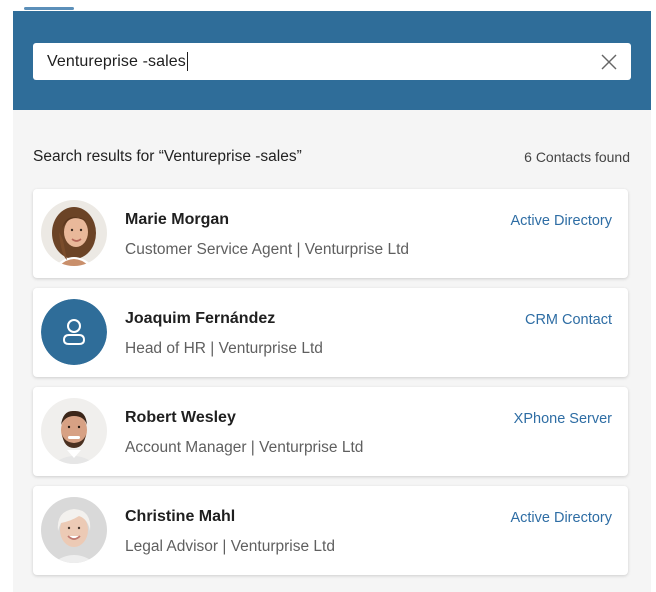 Image resolution: width=656 pixels, height=592 pixels. I want to click on contact-source-link: CRM Contact, so click(568, 320).